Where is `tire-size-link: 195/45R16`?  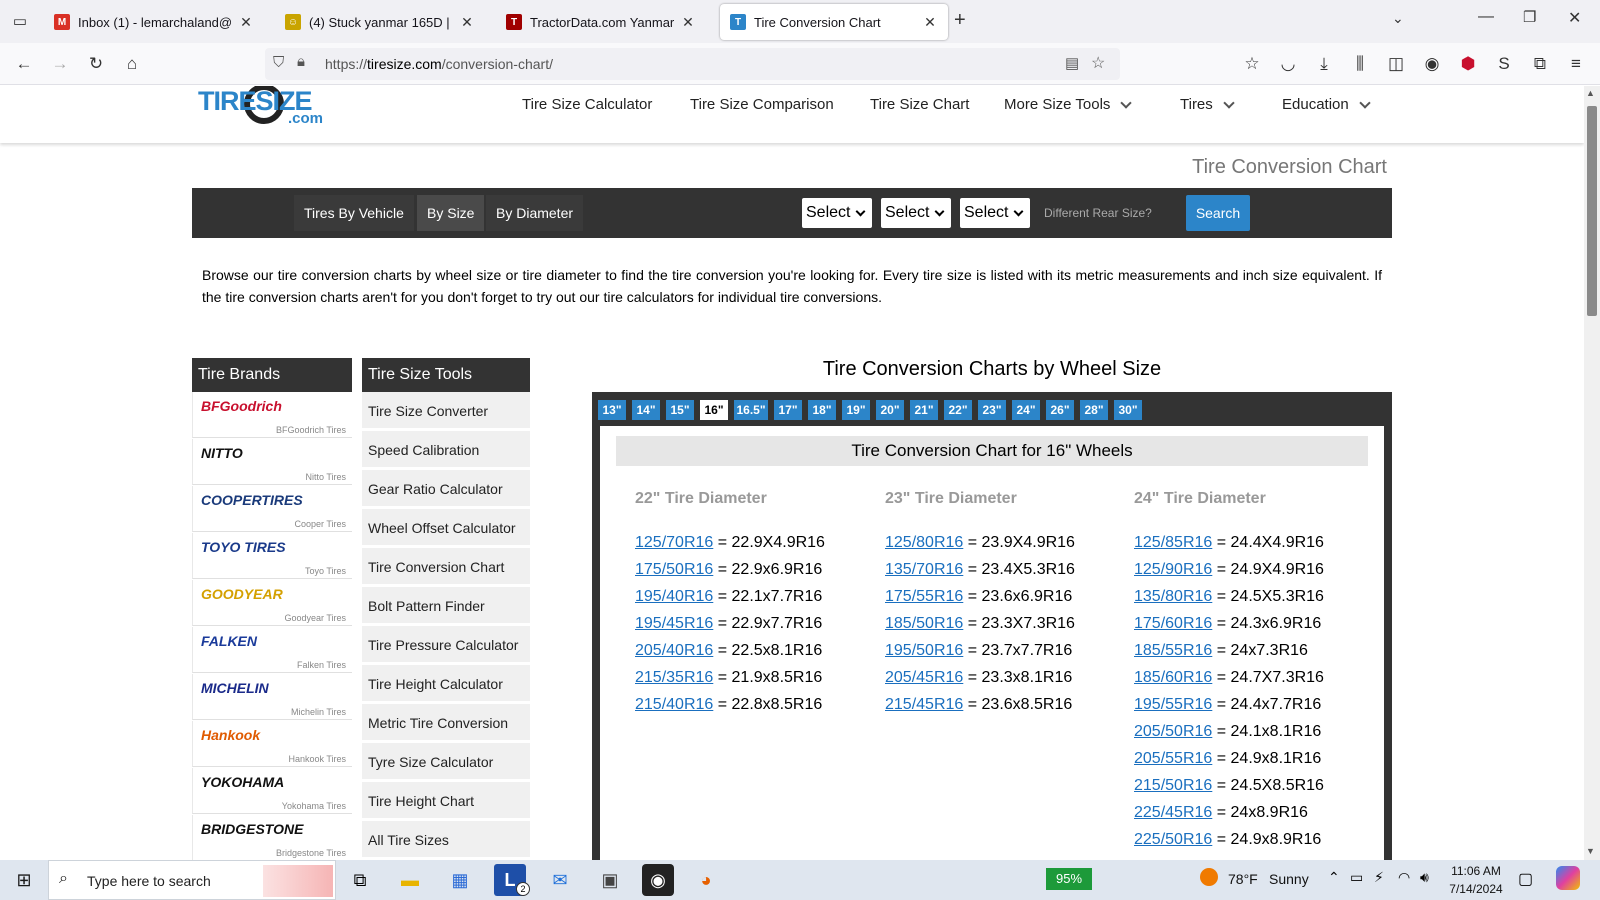 tire-size-link: 195/45R16 is located at coordinates (674, 623).